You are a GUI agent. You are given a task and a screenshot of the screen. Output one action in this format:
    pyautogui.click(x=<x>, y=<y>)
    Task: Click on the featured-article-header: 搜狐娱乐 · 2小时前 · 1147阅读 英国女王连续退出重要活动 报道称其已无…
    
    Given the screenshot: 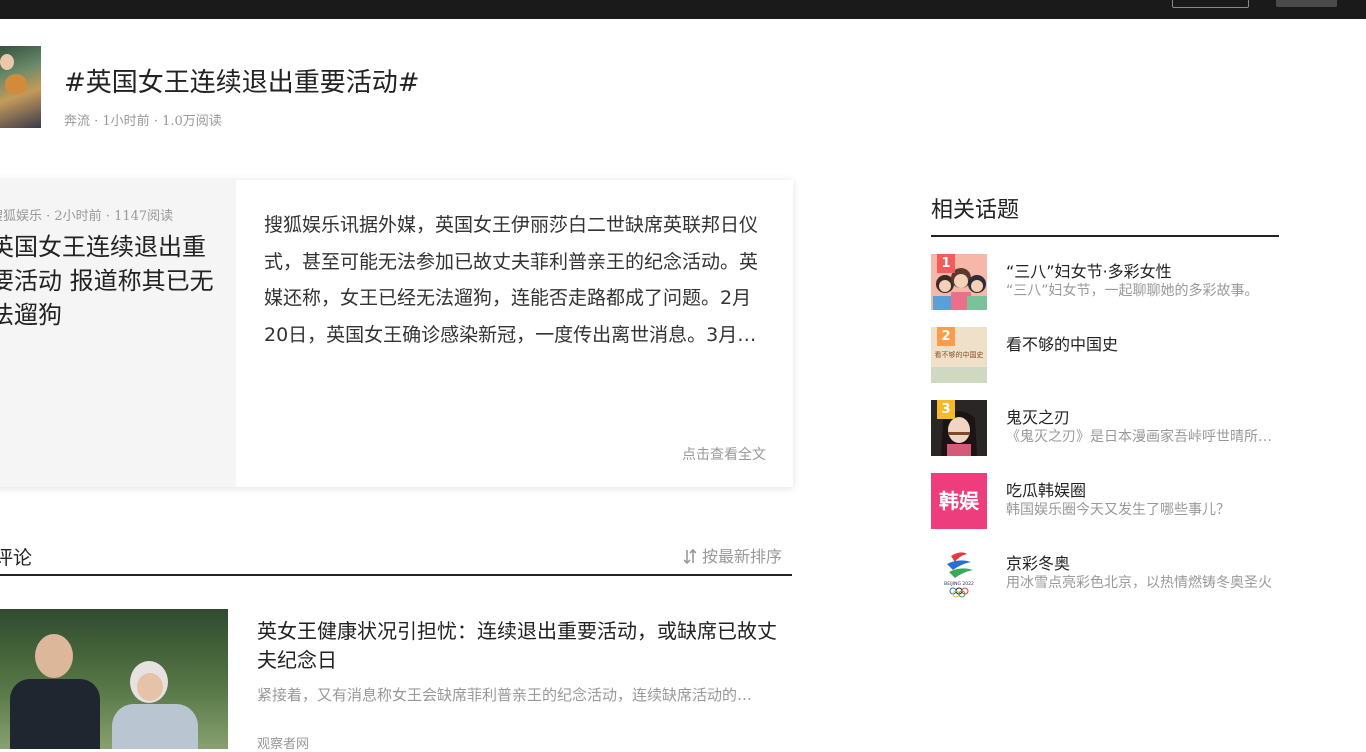 What is the action you would take?
    pyautogui.click(x=118, y=333)
    